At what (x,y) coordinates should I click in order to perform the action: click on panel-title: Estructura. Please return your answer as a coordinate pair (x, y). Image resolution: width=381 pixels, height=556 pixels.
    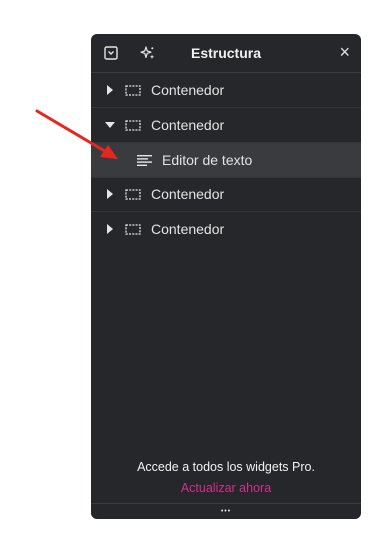
    Looking at the image, I should click on (226, 53).